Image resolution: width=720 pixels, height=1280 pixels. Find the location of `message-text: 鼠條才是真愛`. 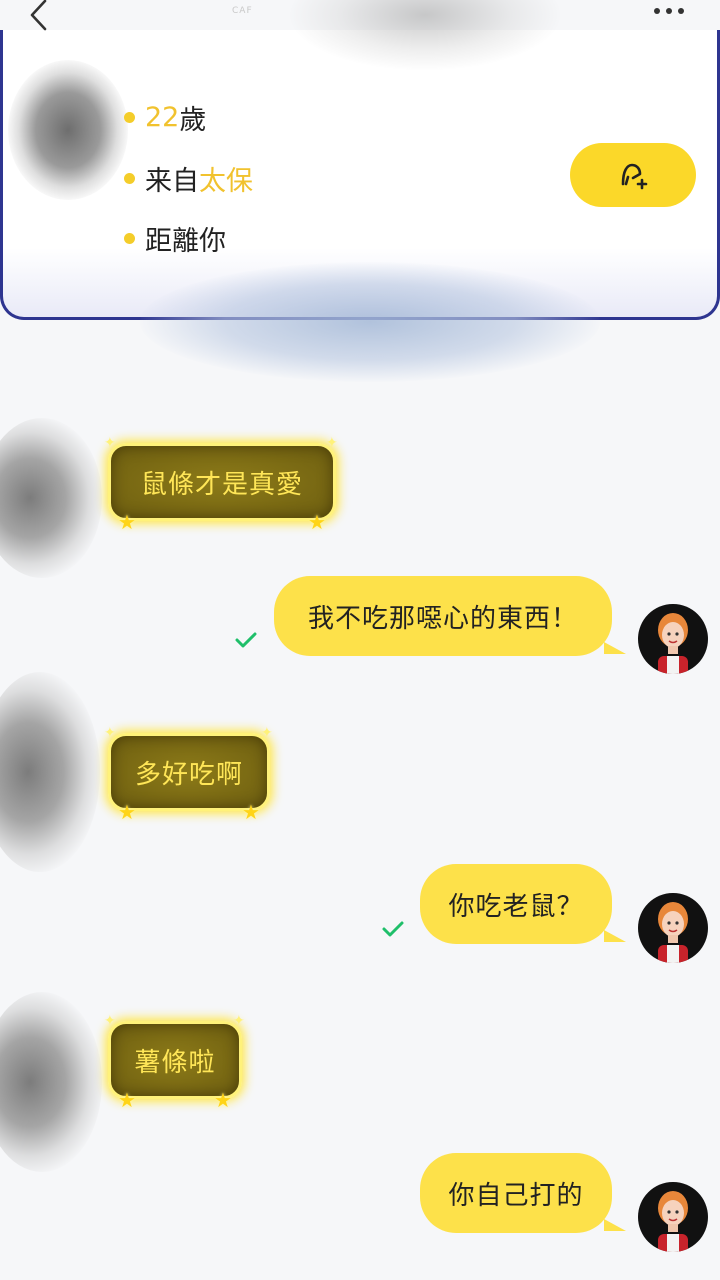

message-text: 鼠條才是真愛 is located at coordinates (221, 484).